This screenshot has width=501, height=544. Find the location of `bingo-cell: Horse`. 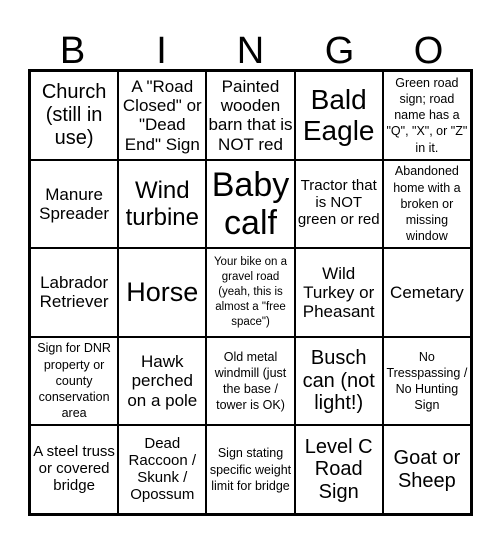

bingo-cell: Horse is located at coordinates (162, 292).